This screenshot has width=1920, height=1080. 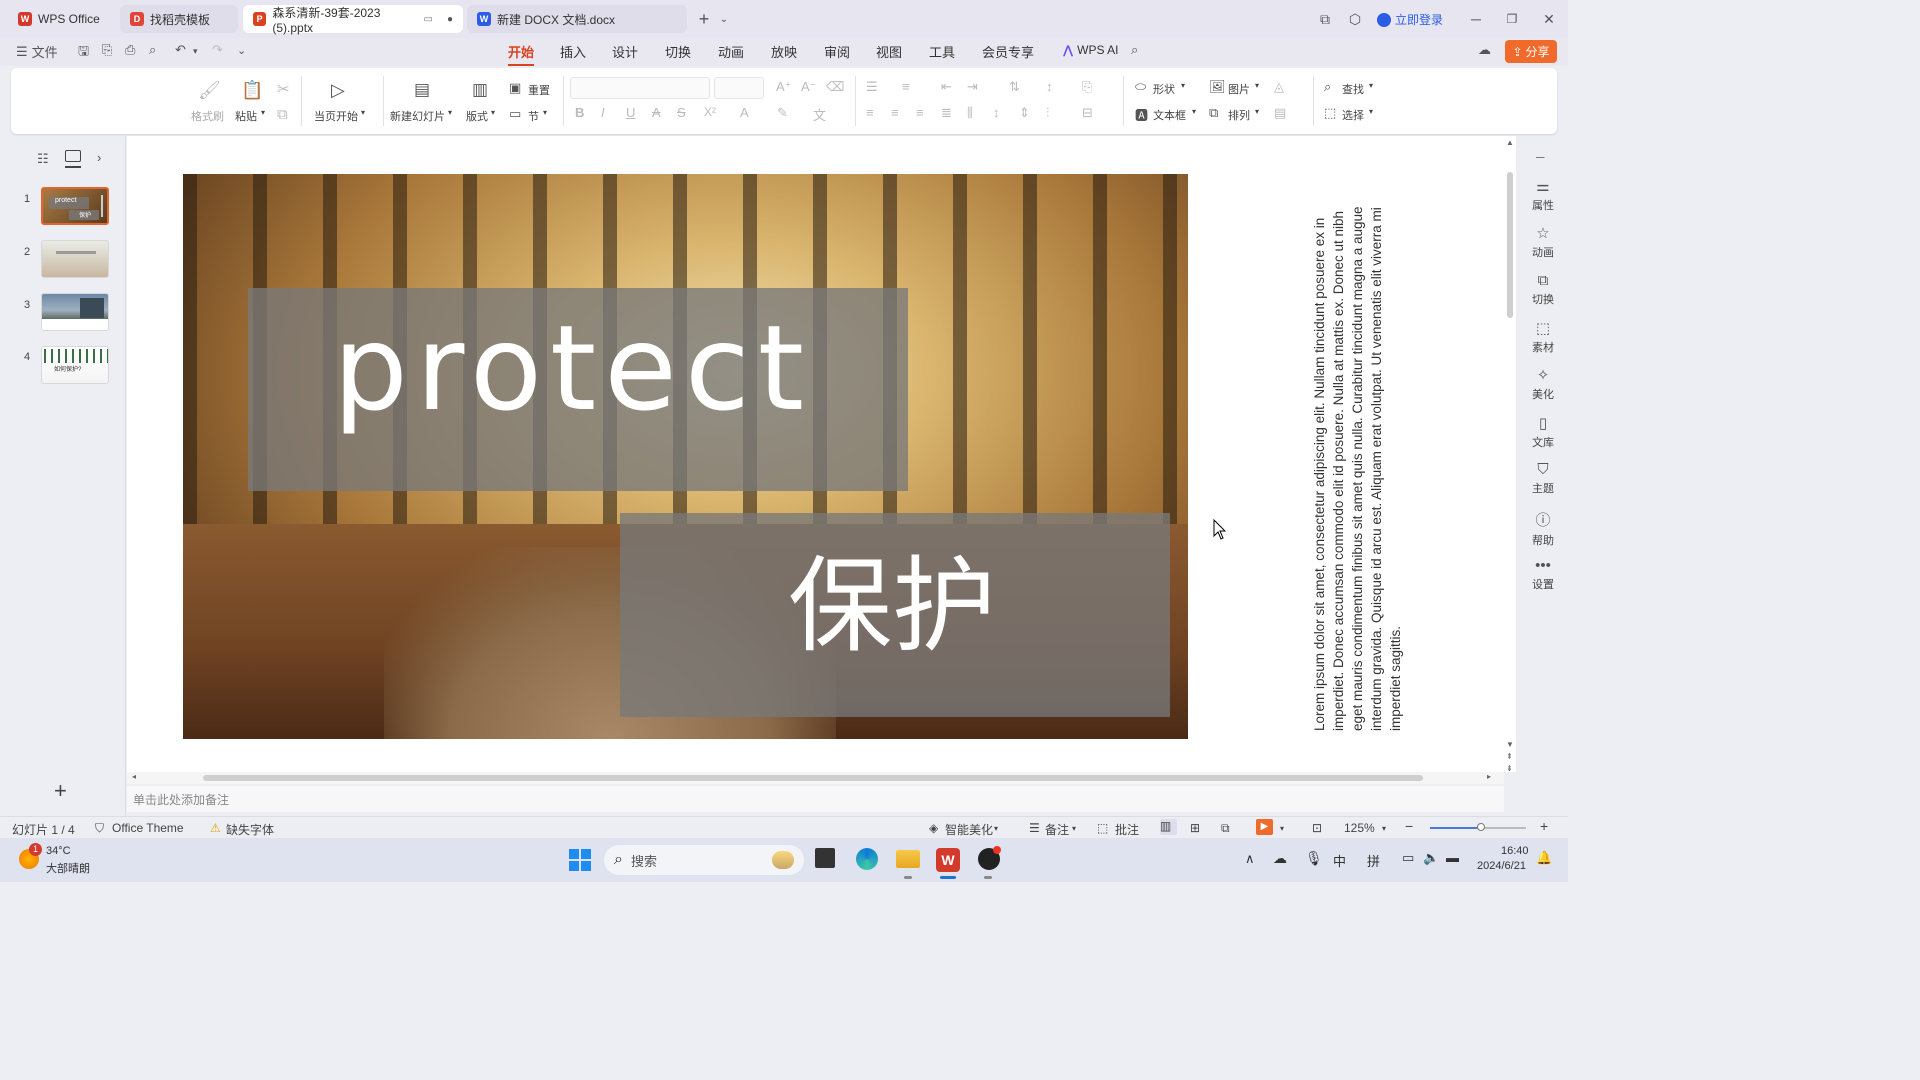 I want to click on bold-icon: B, so click(x=579, y=112).